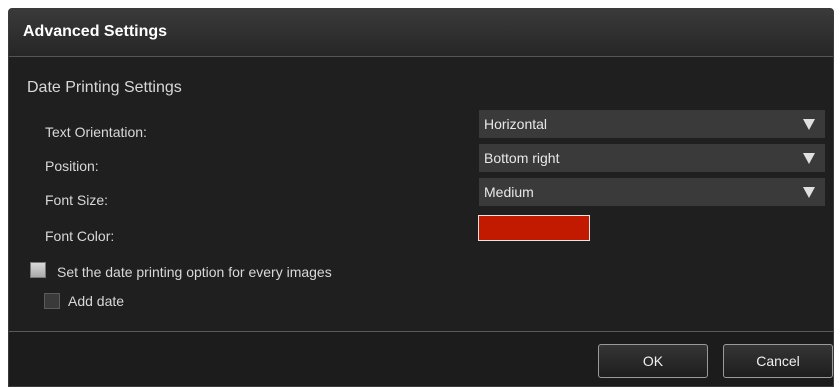 This screenshot has height=387, width=840. What do you see at coordinates (96, 132) in the screenshot?
I see `text-orientation-label: Text Orientation:` at bounding box center [96, 132].